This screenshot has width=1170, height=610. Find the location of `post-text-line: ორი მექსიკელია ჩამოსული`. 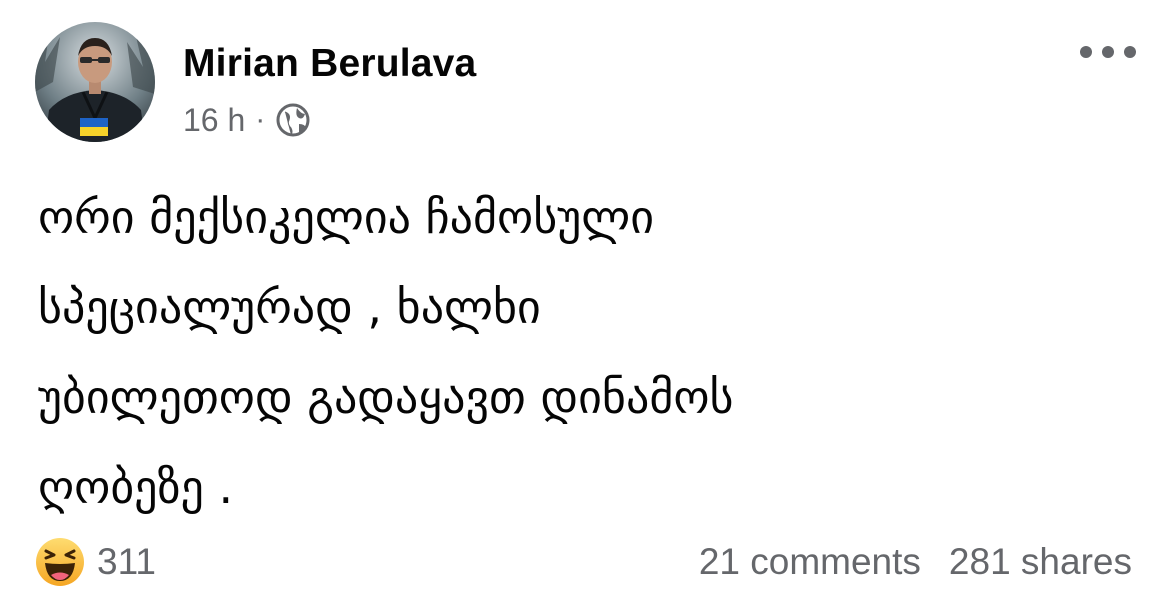

post-text-line: ორი მექსიკელია ჩამოსული is located at coordinates (346, 217).